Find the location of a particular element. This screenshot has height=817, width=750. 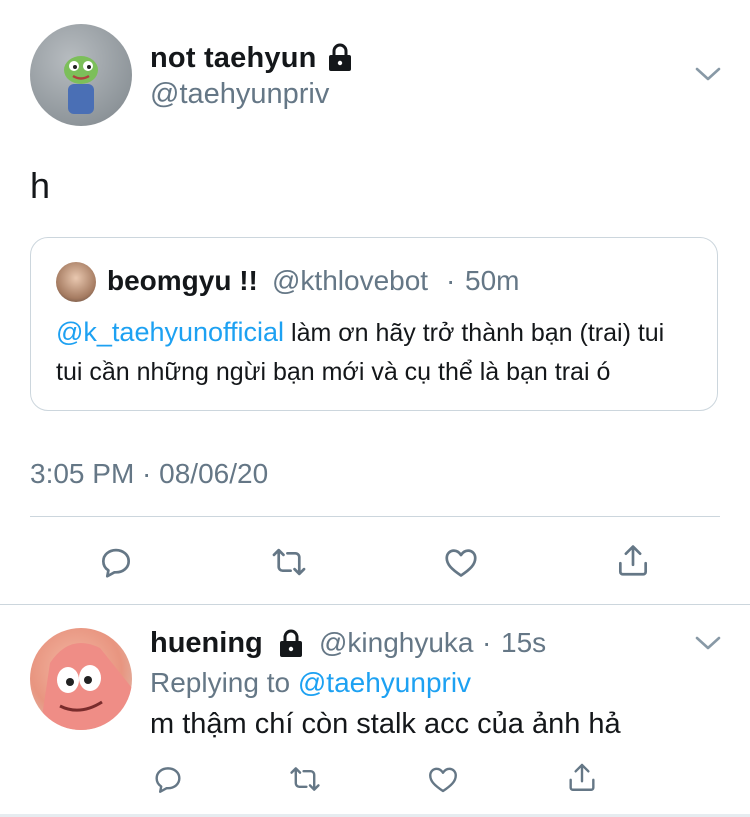

replying-mention-link: @taehyunpriv is located at coordinates (384, 682).